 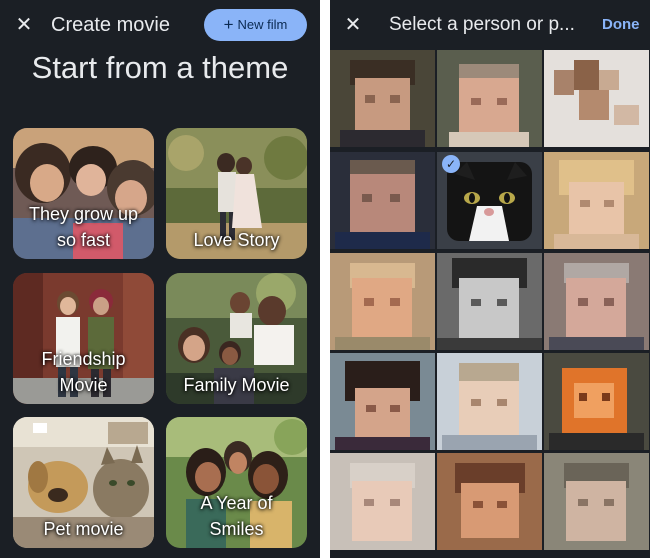 What do you see at coordinates (236, 529) in the screenshot?
I see `theme-label-line2: Smiles` at bounding box center [236, 529].